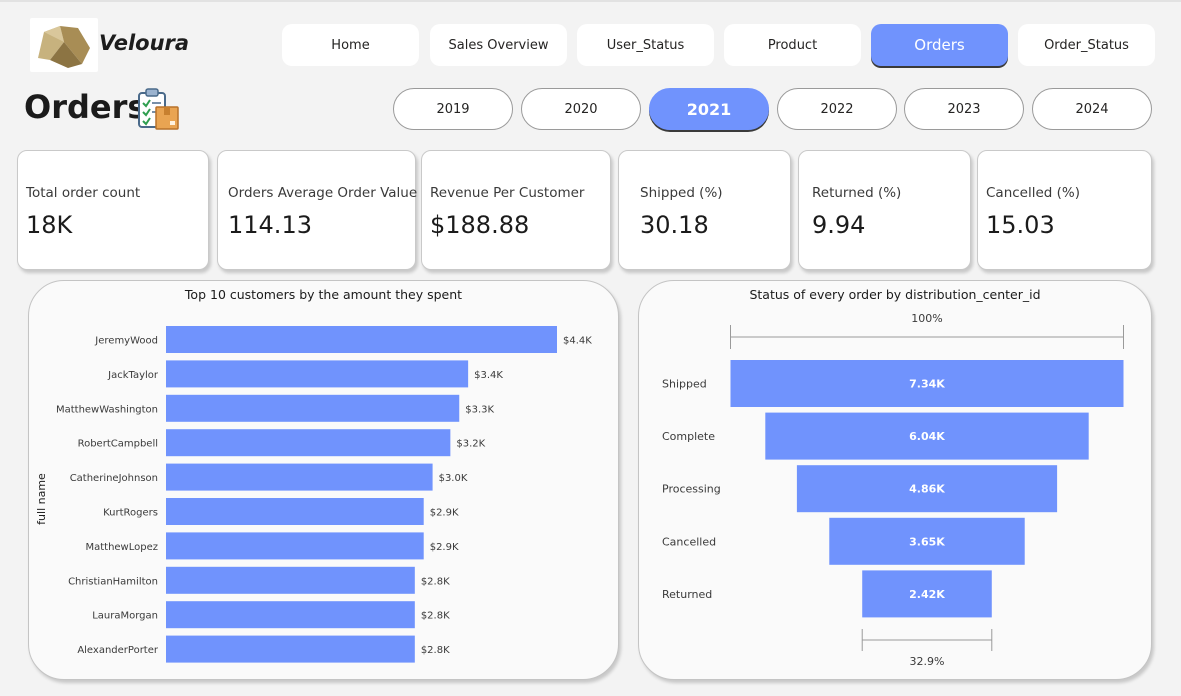 The width and height of the screenshot is (1181, 696). I want to click on nav-product-button: Product, so click(792, 45).